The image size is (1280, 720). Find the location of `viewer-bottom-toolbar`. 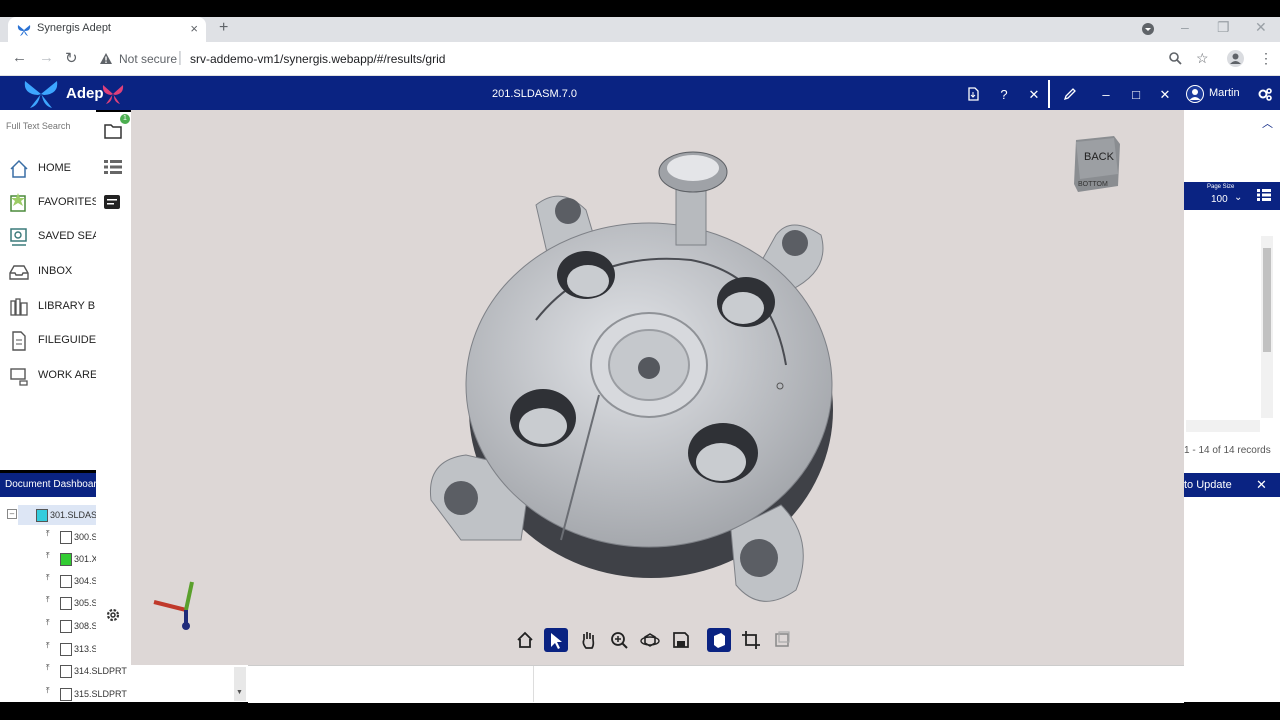

viewer-bottom-toolbar is located at coordinates (653, 642).